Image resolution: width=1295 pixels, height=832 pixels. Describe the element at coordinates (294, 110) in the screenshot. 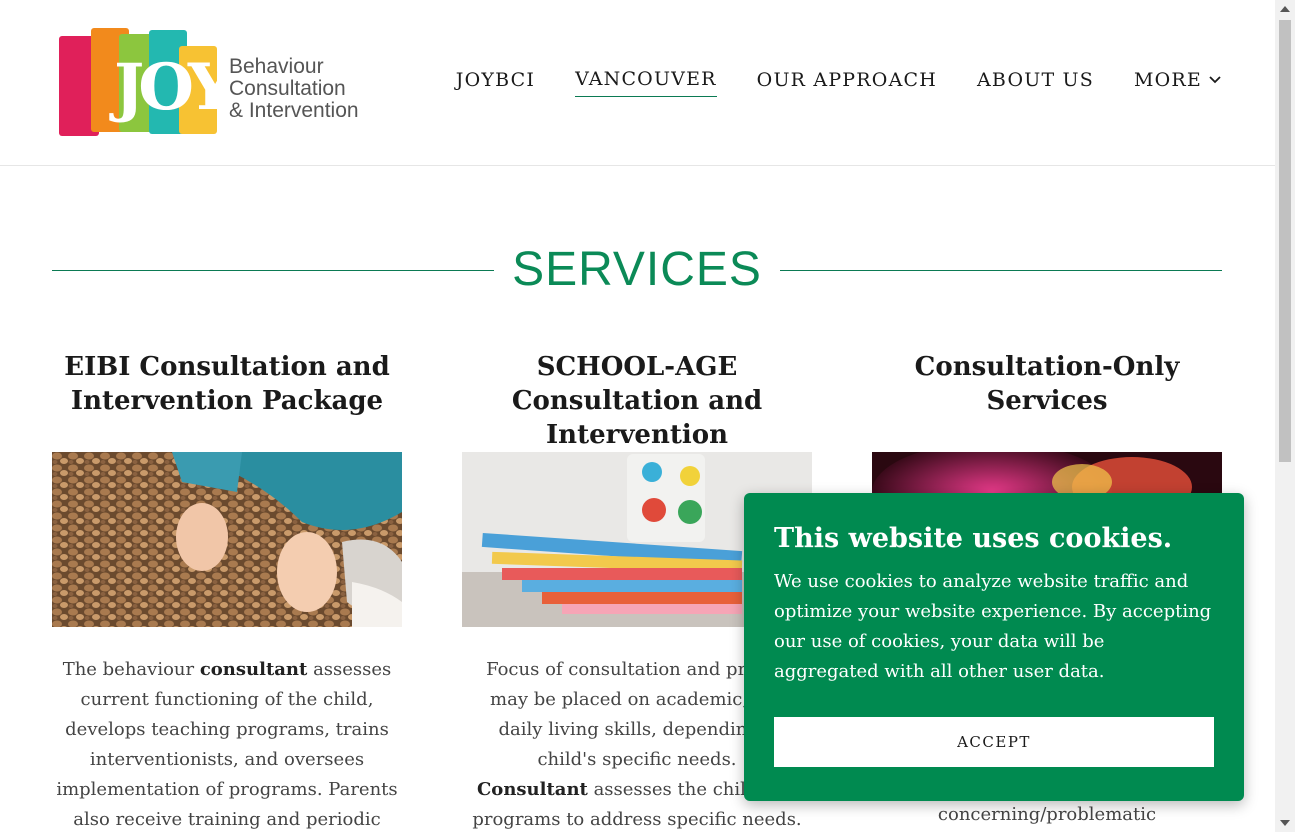

I see `logo-line-3: & Intervention` at that location.